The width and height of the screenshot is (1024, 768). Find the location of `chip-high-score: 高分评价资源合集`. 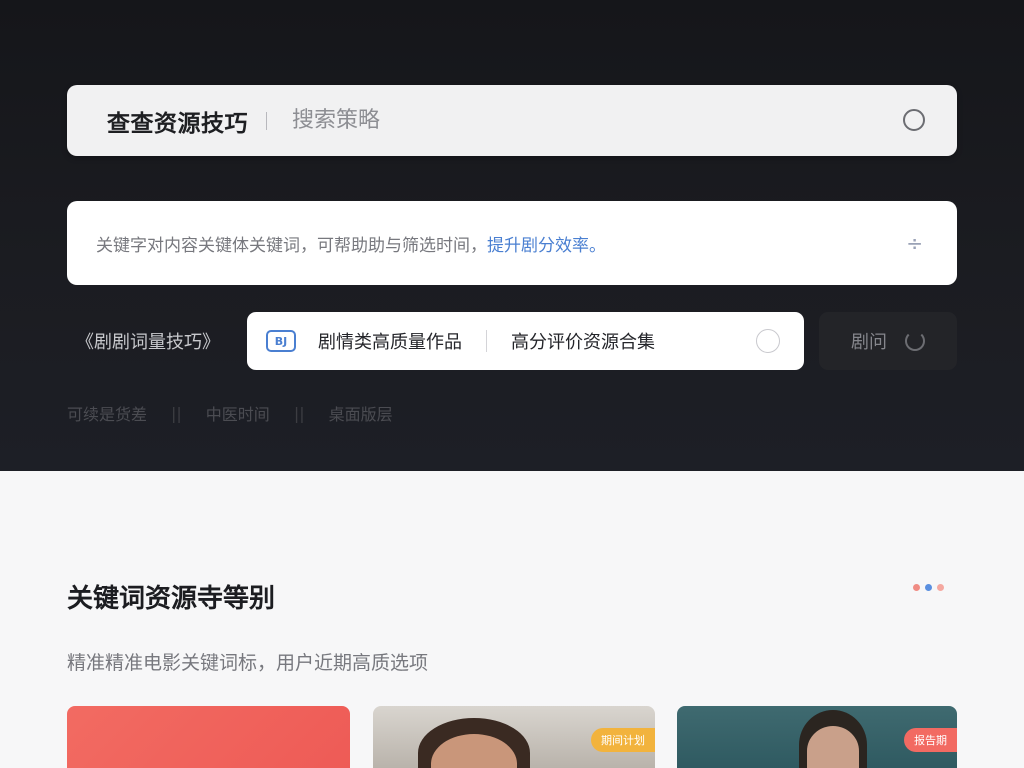

chip-high-score: 高分评价资源合集 is located at coordinates (583, 341).